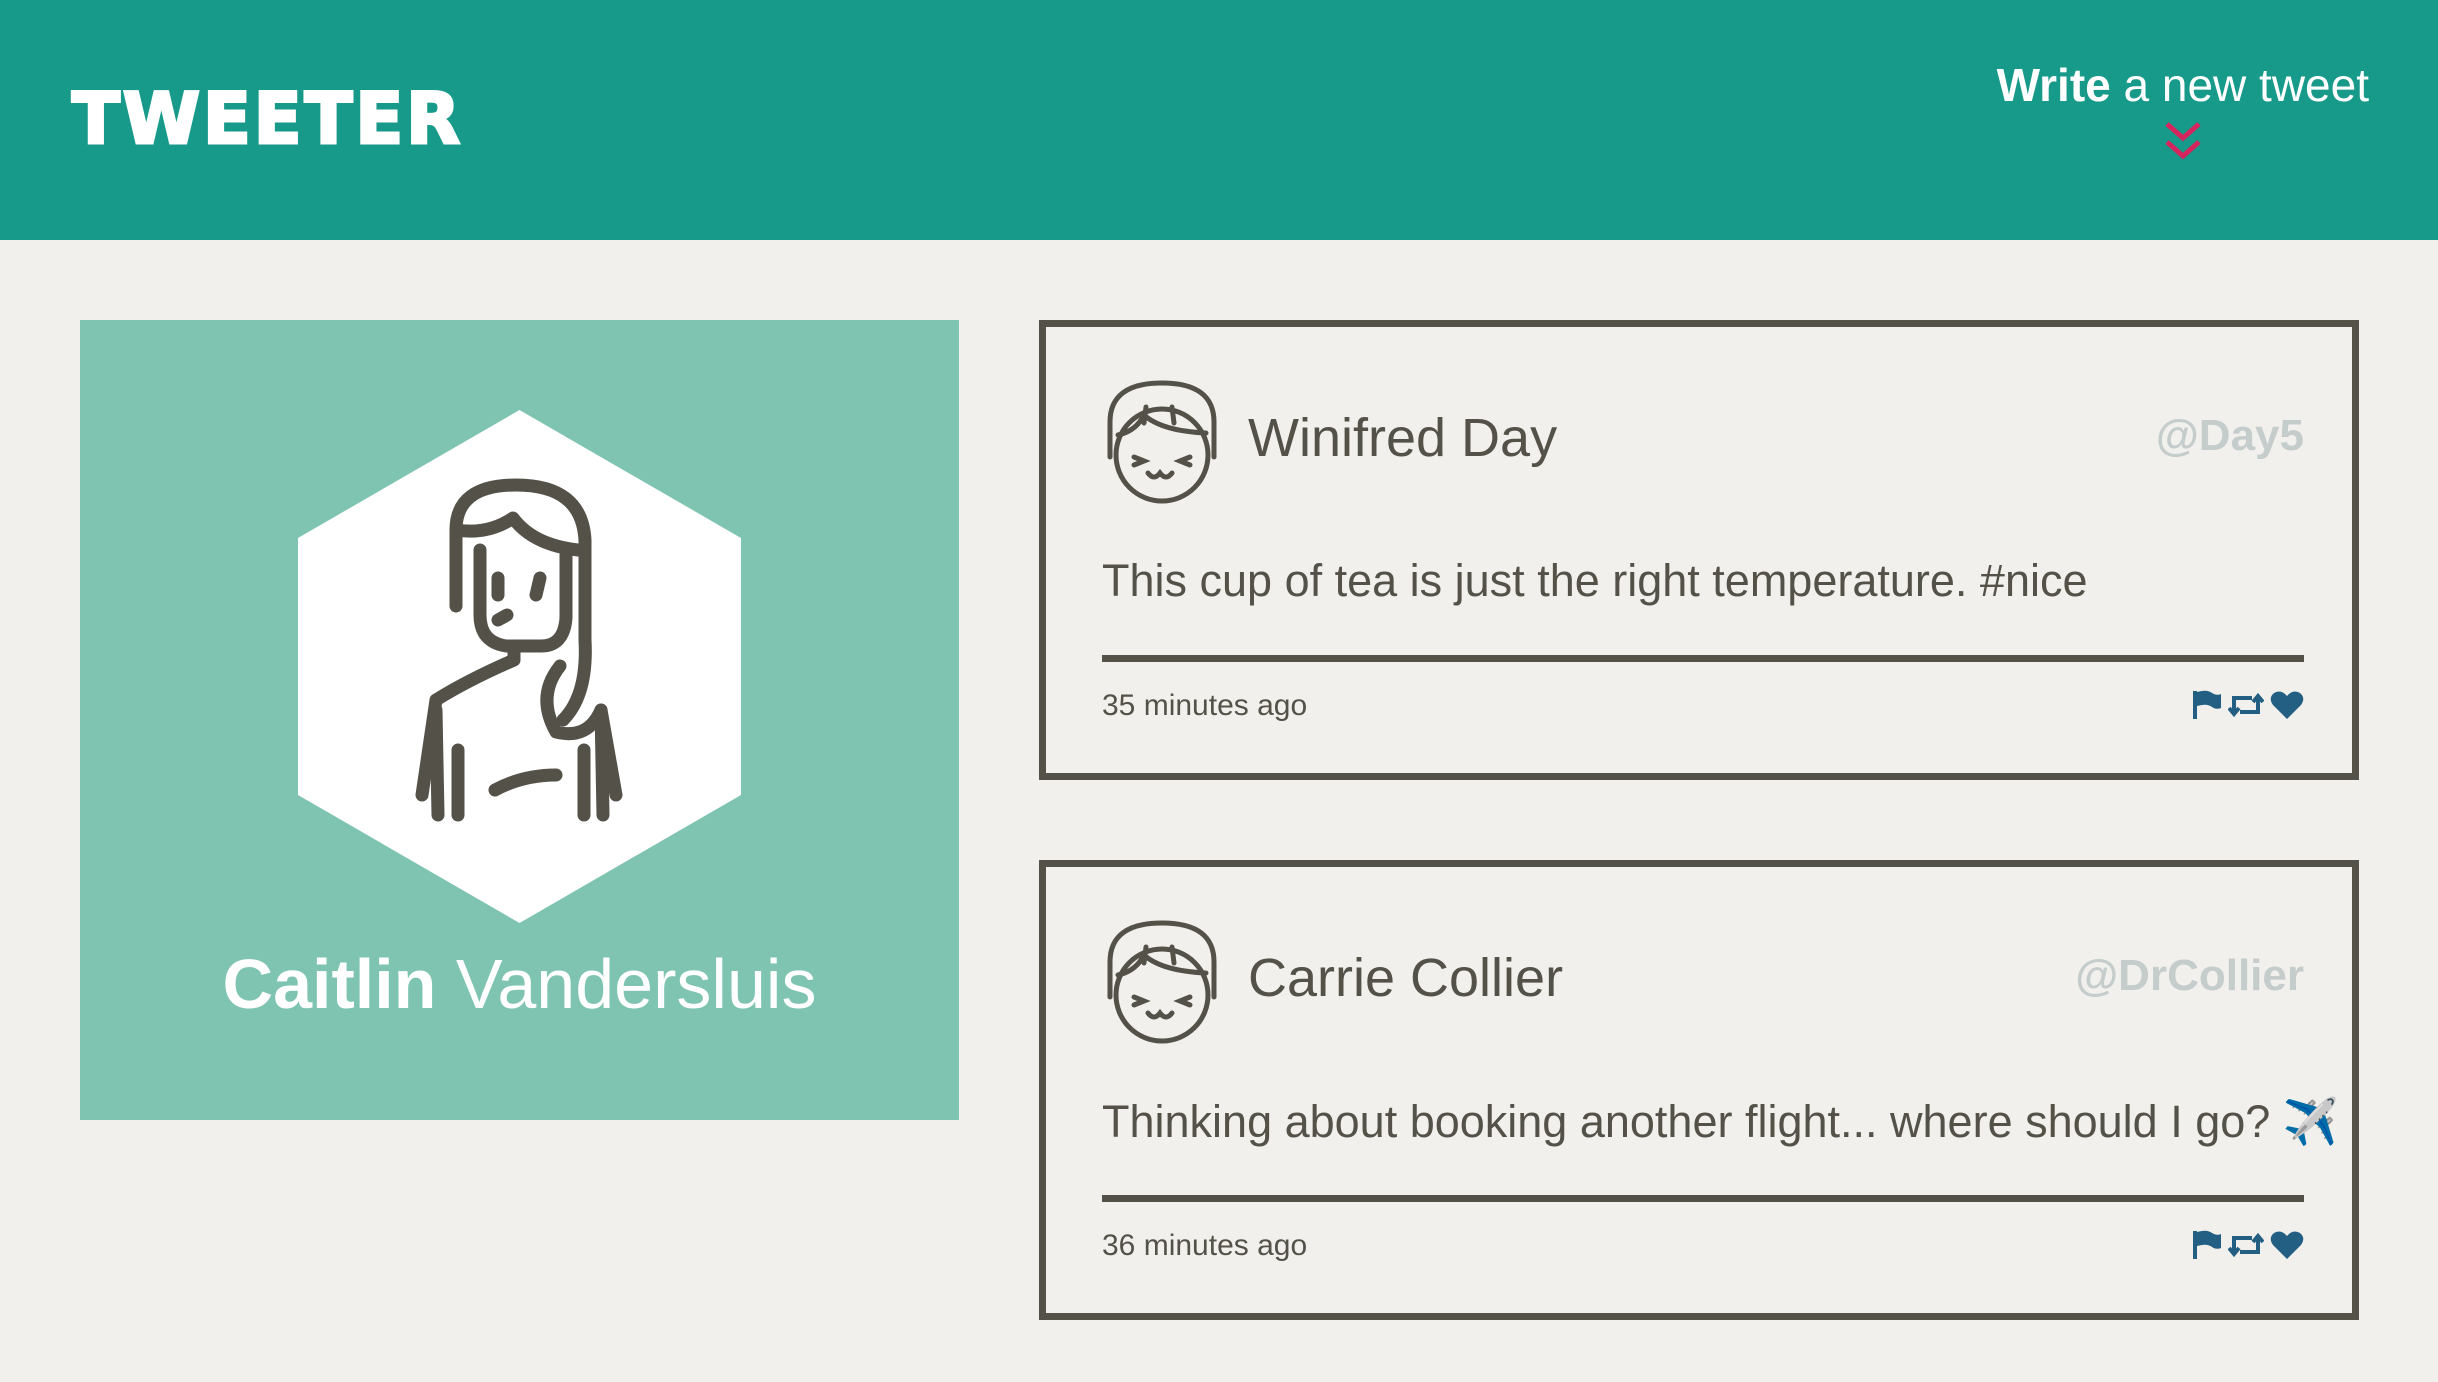 This screenshot has width=2438, height=1382. What do you see at coordinates (519, 666) in the screenshot?
I see `profile-avatar` at bounding box center [519, 666].